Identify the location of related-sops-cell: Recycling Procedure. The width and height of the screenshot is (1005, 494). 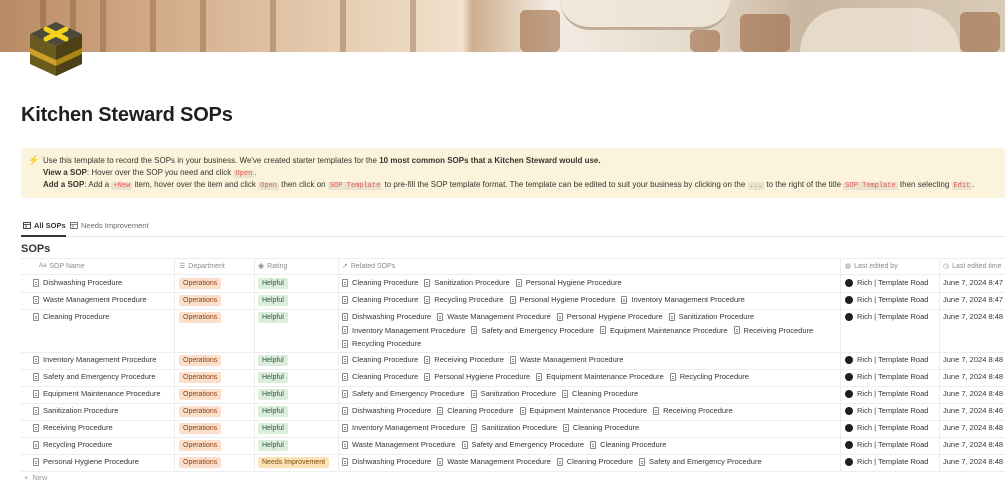
(384, 343).